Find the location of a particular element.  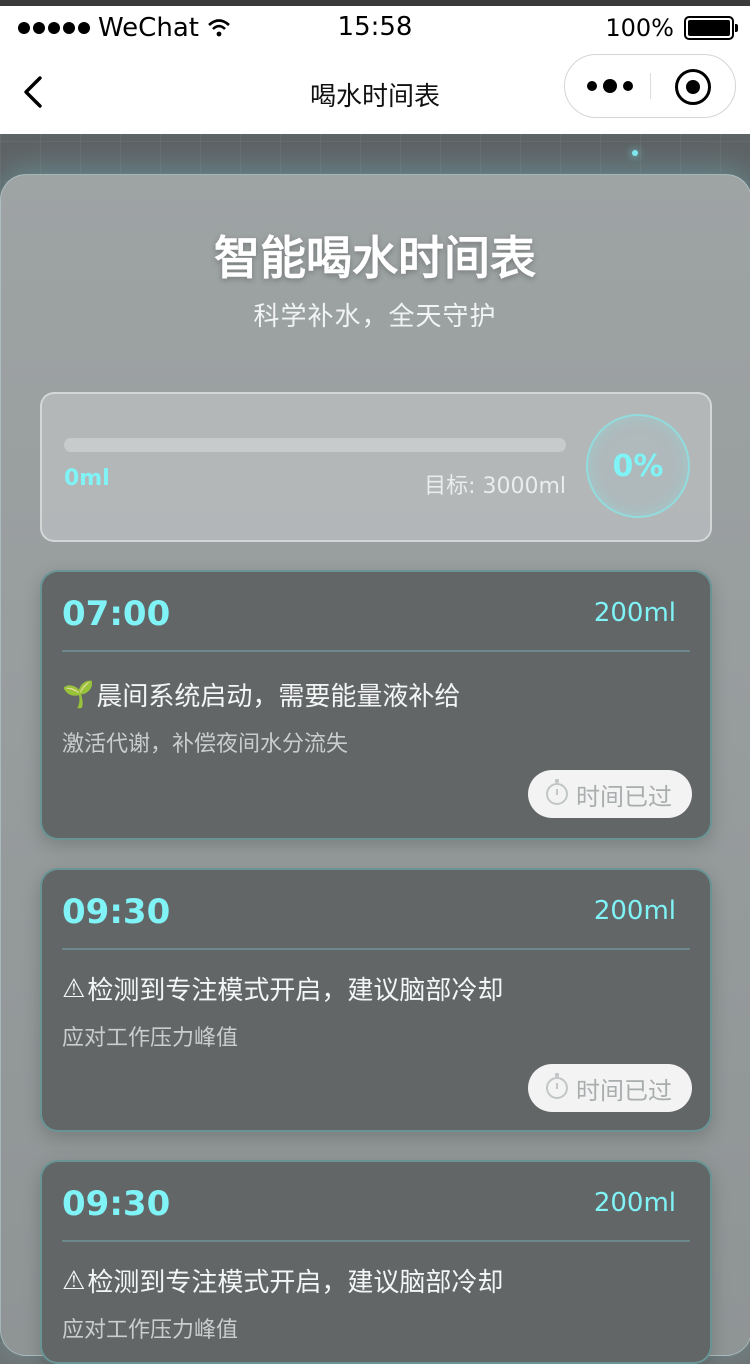

goal-label: 目标: 3000ml is located at coordinates (495, 486).